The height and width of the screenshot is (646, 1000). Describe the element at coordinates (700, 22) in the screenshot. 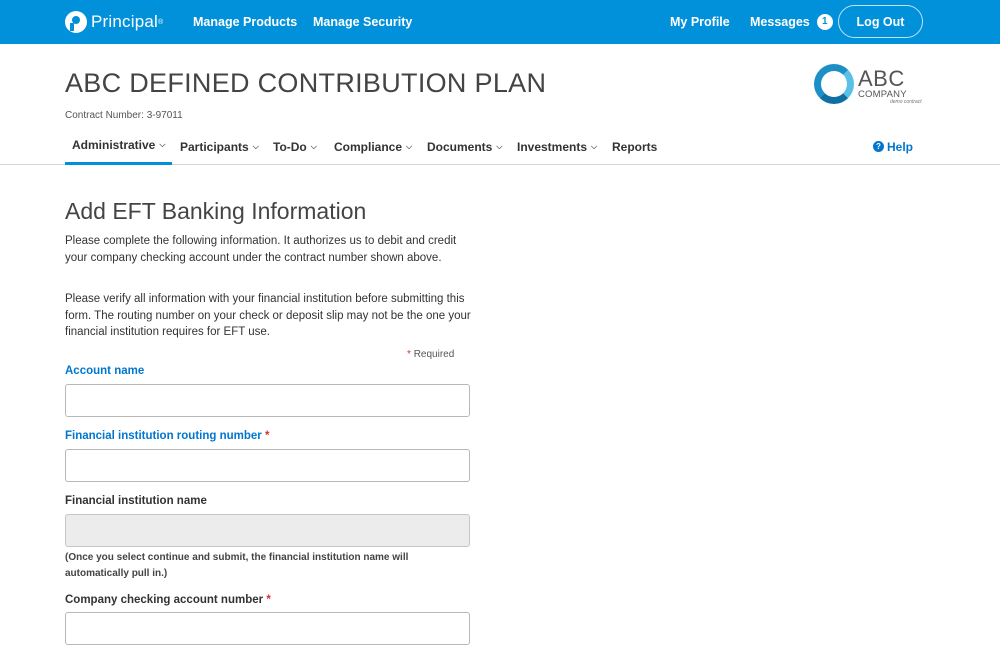

I see `nav-my-profile: My Profile` at that location.